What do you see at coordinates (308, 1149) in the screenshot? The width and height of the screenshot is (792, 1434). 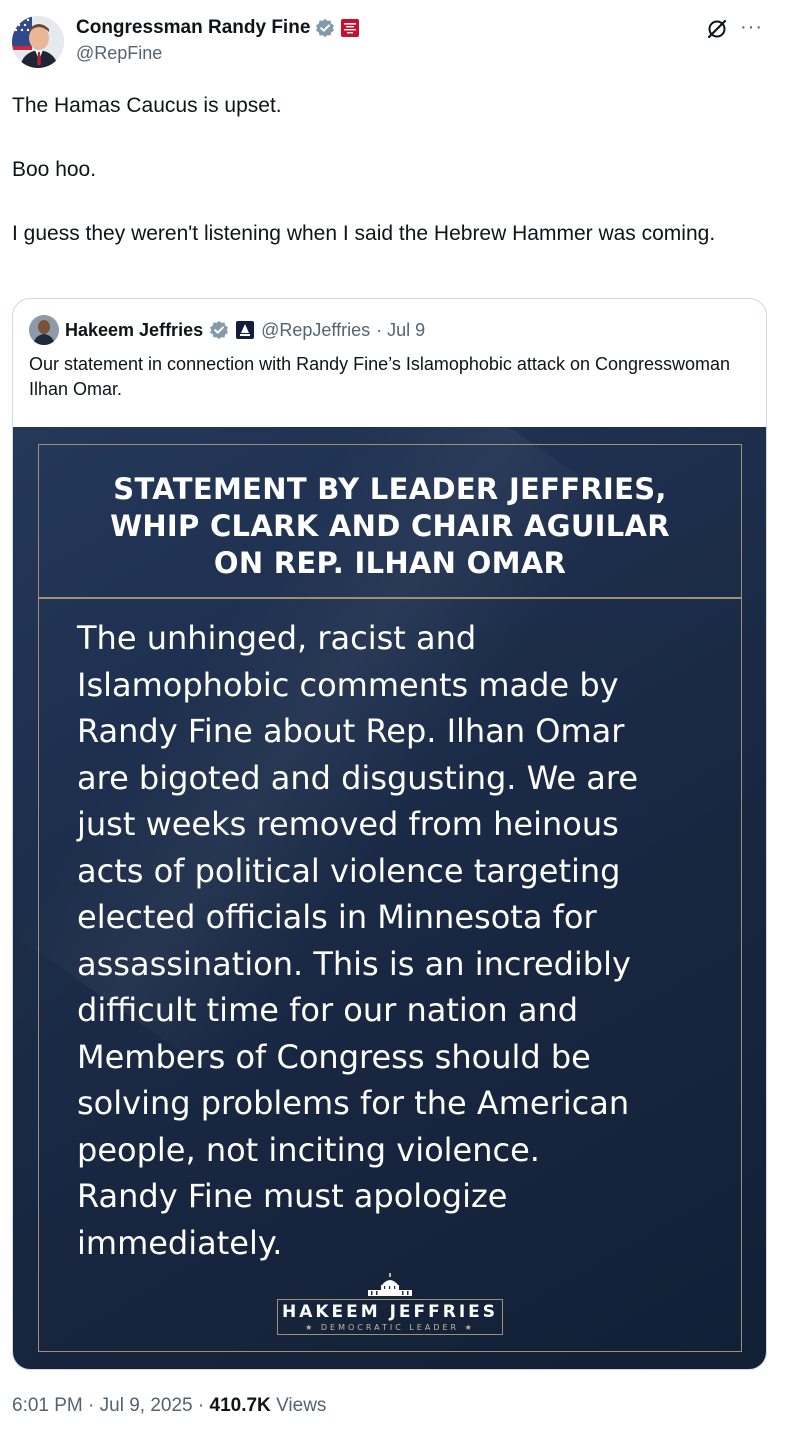 I see `statement-body-line: people, not inciting violence.` at bounding box center [308, 1149].